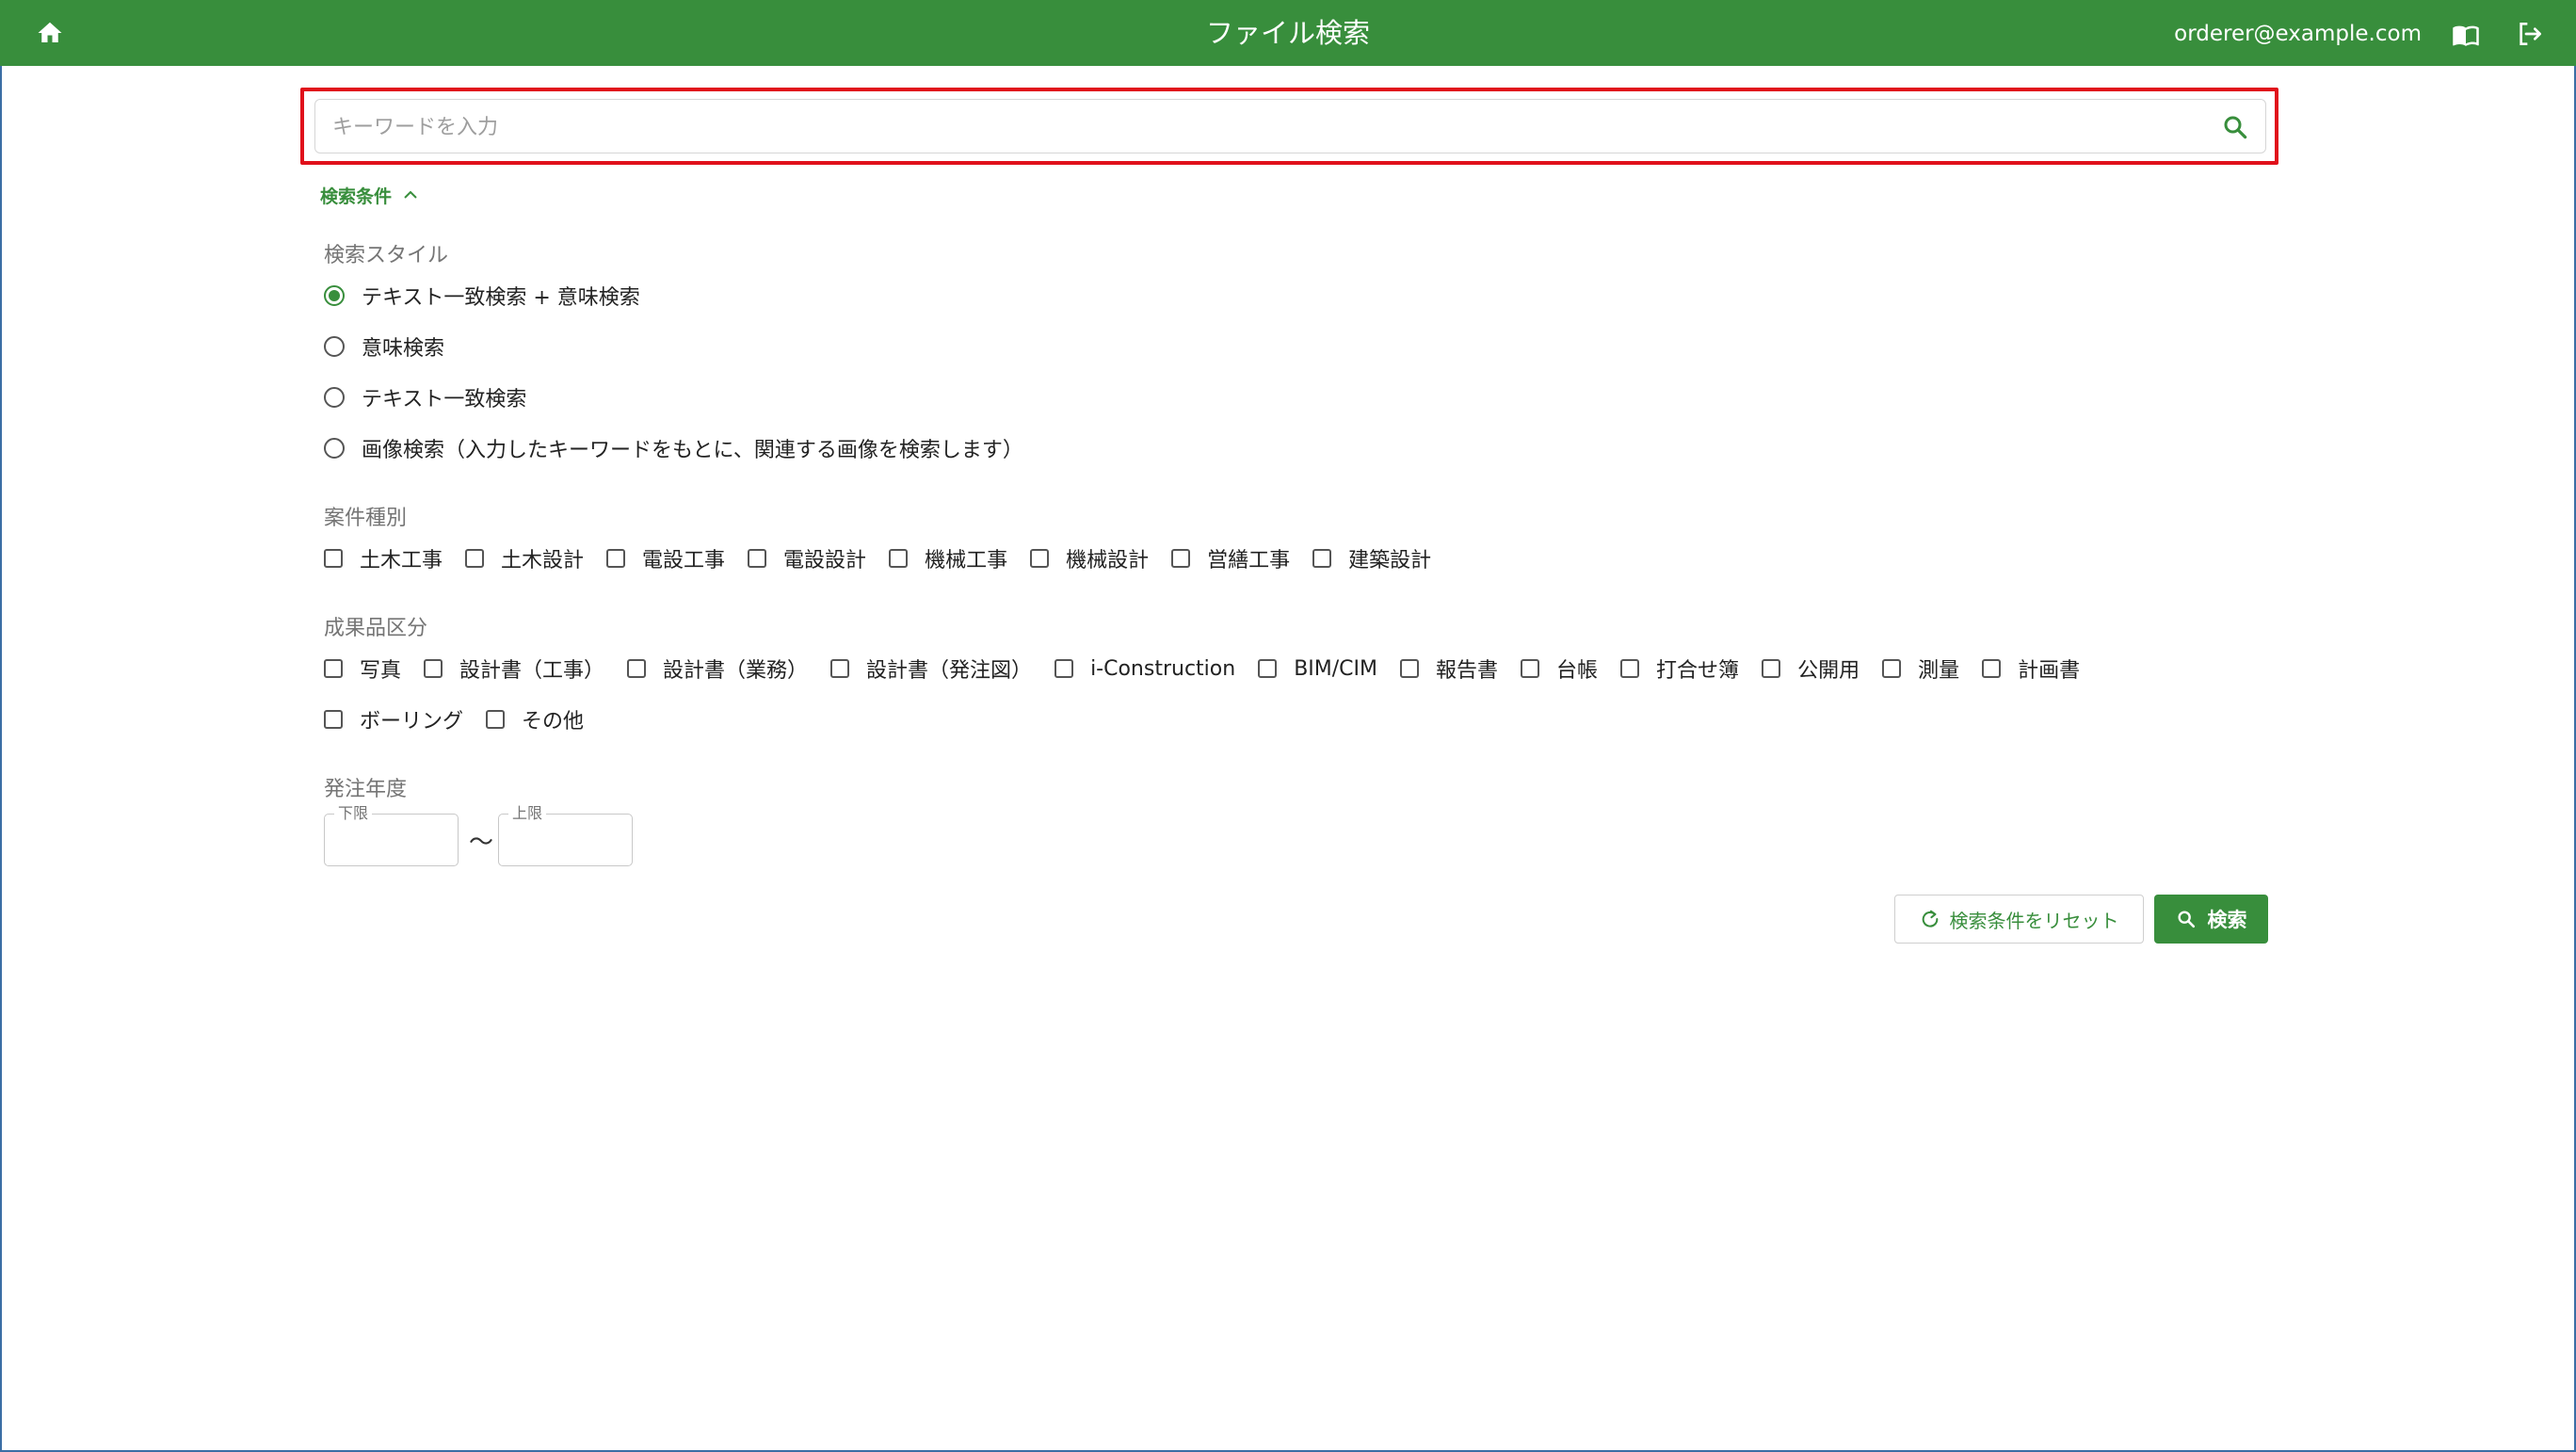  I want to click on year-lower-input, so click(390, 842).